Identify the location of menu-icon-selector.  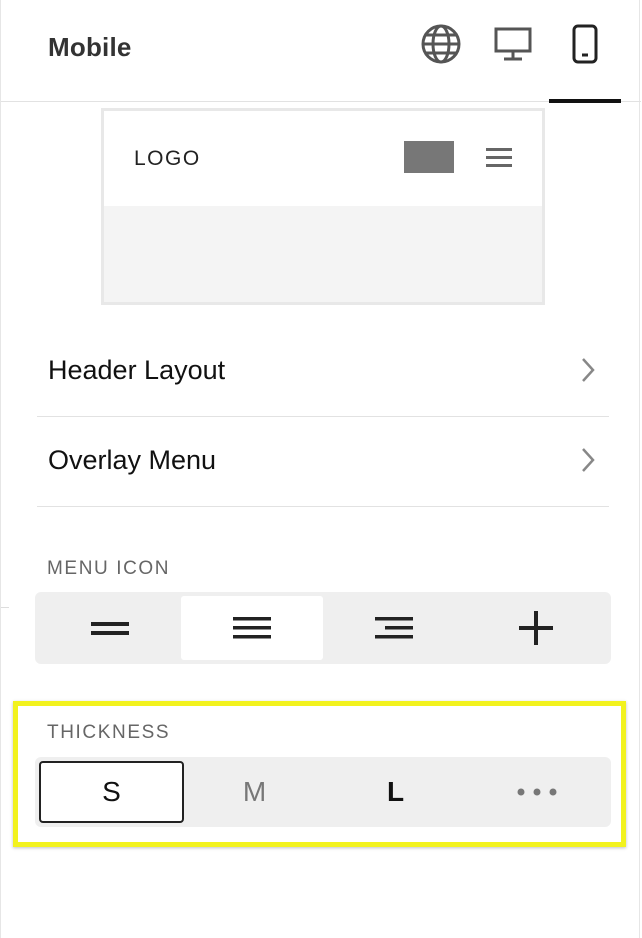
(323, 628).